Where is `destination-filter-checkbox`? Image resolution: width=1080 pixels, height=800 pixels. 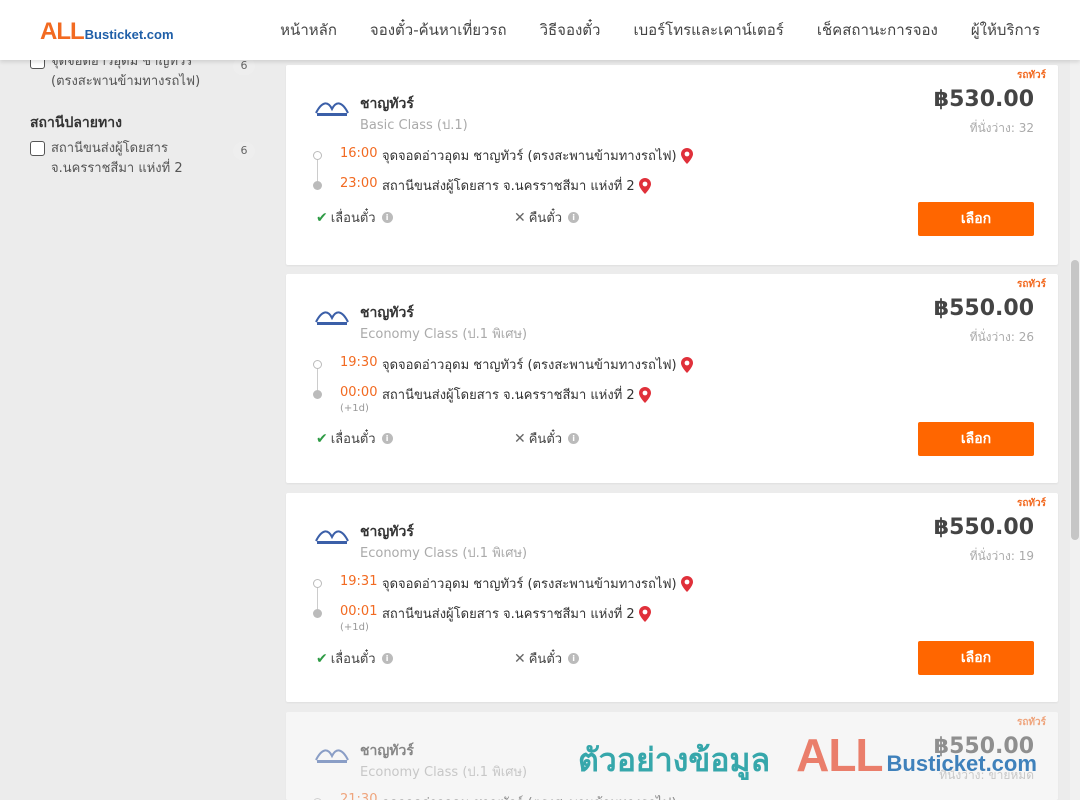 destination-filter-checkbox is located at coordinates (37, 148).